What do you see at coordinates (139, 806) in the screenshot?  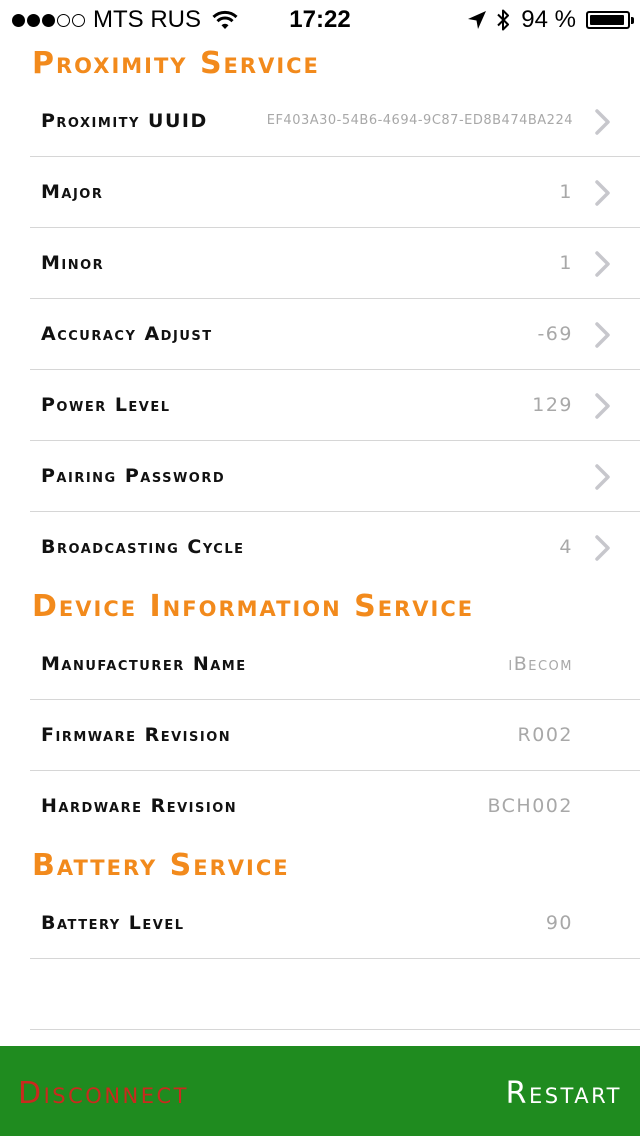 I see `row-label: Hardware Revision` at bounding box center [139, 806].